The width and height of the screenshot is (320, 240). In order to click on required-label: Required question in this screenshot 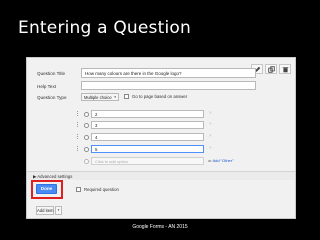, I will do `click(101, 189)`.